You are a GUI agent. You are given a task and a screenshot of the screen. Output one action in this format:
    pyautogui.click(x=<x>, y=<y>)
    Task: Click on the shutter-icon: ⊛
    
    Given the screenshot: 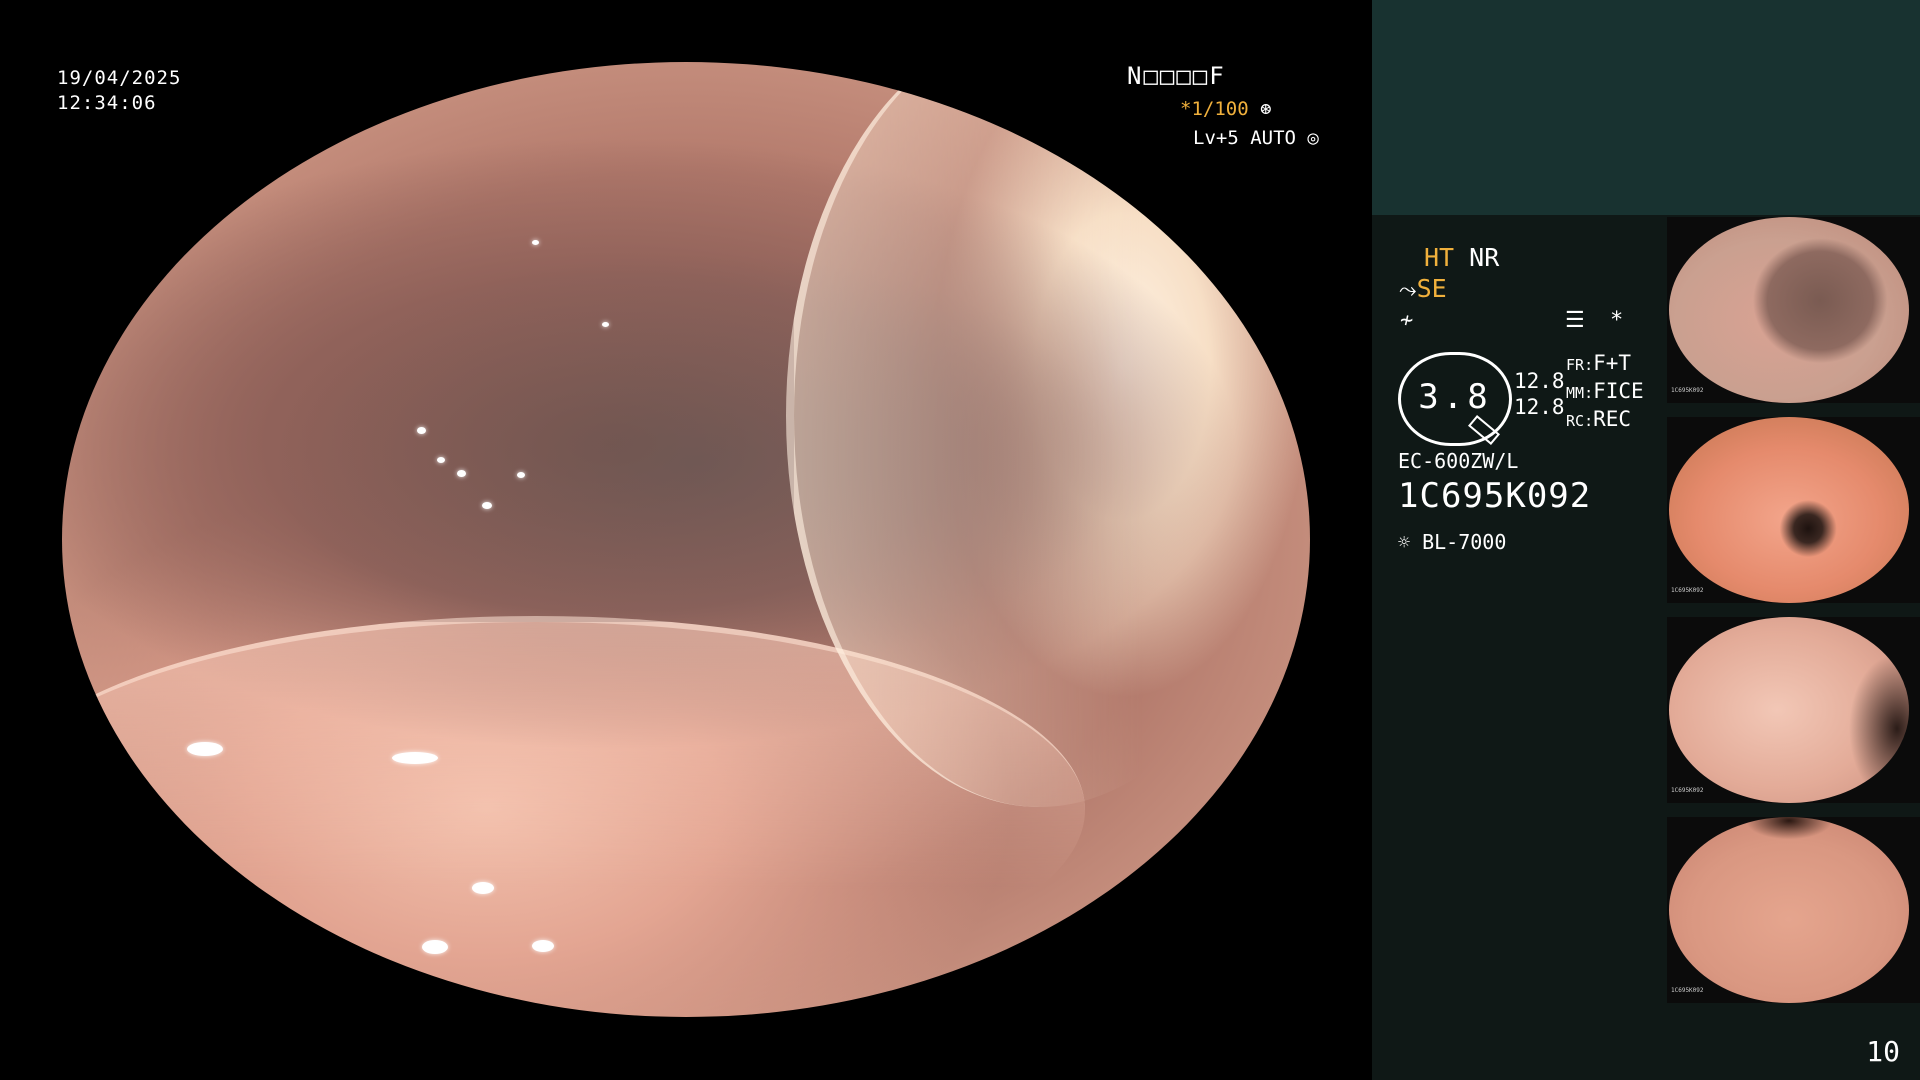 What is the action you would take?
    pyautogui.click(x=1266, y=109)
    